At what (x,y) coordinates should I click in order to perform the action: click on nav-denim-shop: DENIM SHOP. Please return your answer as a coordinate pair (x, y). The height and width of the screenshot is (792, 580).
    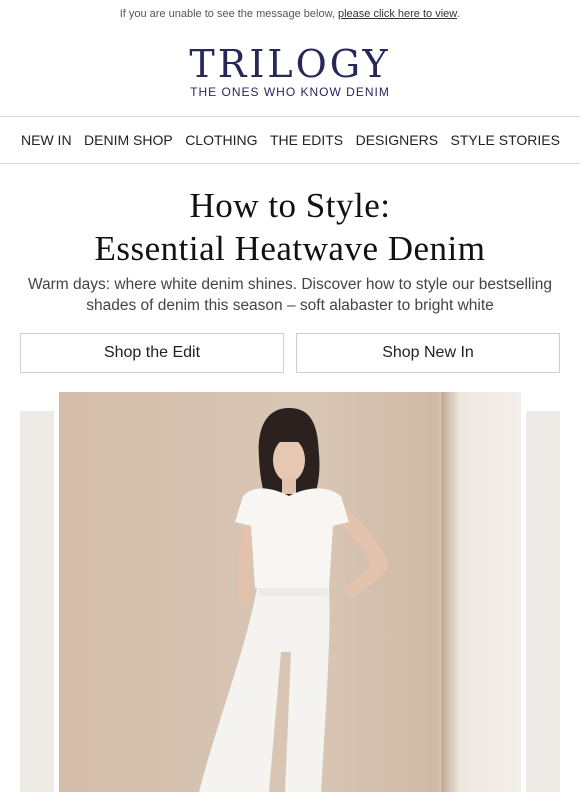
    Looking at the image, I should click on (128, 140).